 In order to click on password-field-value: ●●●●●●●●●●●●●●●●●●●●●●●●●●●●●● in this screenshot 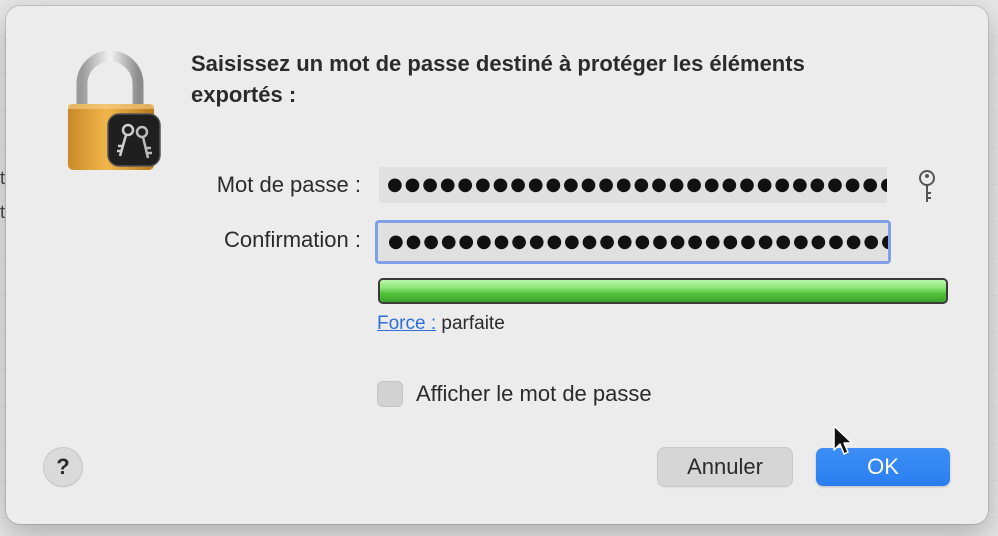, I will do `click(637, 184)`.